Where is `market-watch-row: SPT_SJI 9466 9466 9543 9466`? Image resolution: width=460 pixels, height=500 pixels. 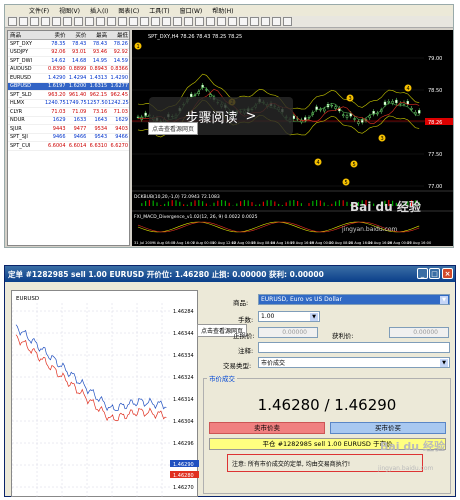
market-watch-row: SPT_SJI 9466 9466 9543 9466 is located at coordinates (68, 138).